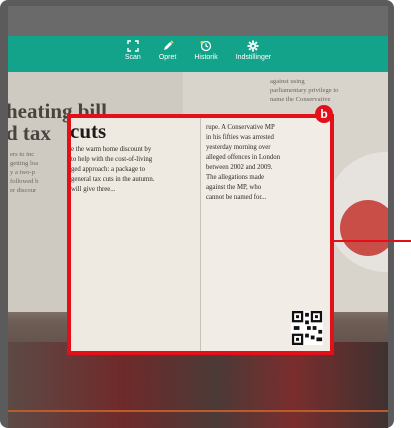 Image resolution: width=411 pixels, height=428 pixels. Describe the element at coordinates (324, 114) in the screenshot. I see `annotation-badge: b` at that location.